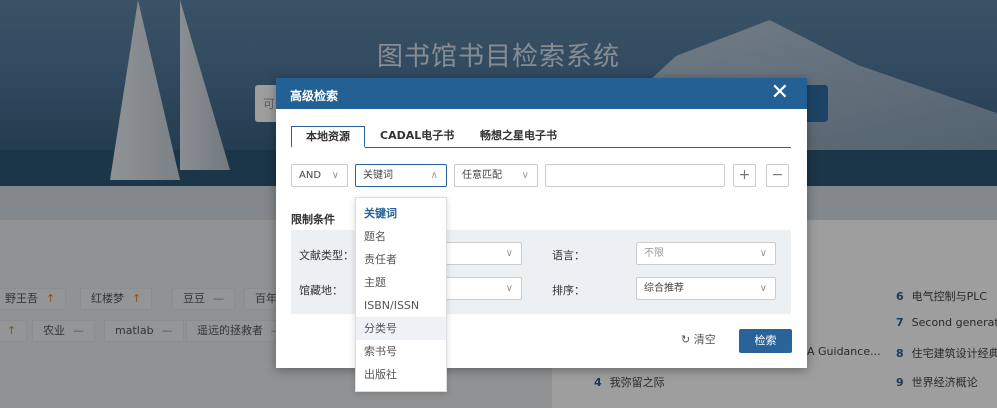 This screenshot has height=408, width=997. I want to click on refresh-icon: ↻, so click(686, 339).